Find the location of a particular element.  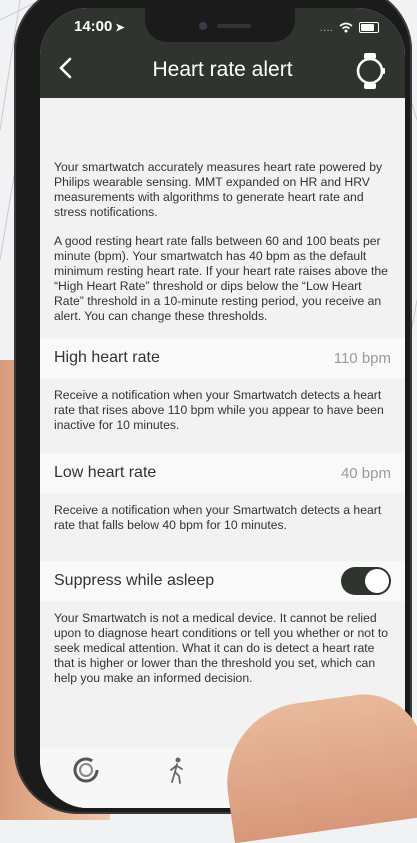

suppress-asleep-toggle is located at coordinates (366, 581).